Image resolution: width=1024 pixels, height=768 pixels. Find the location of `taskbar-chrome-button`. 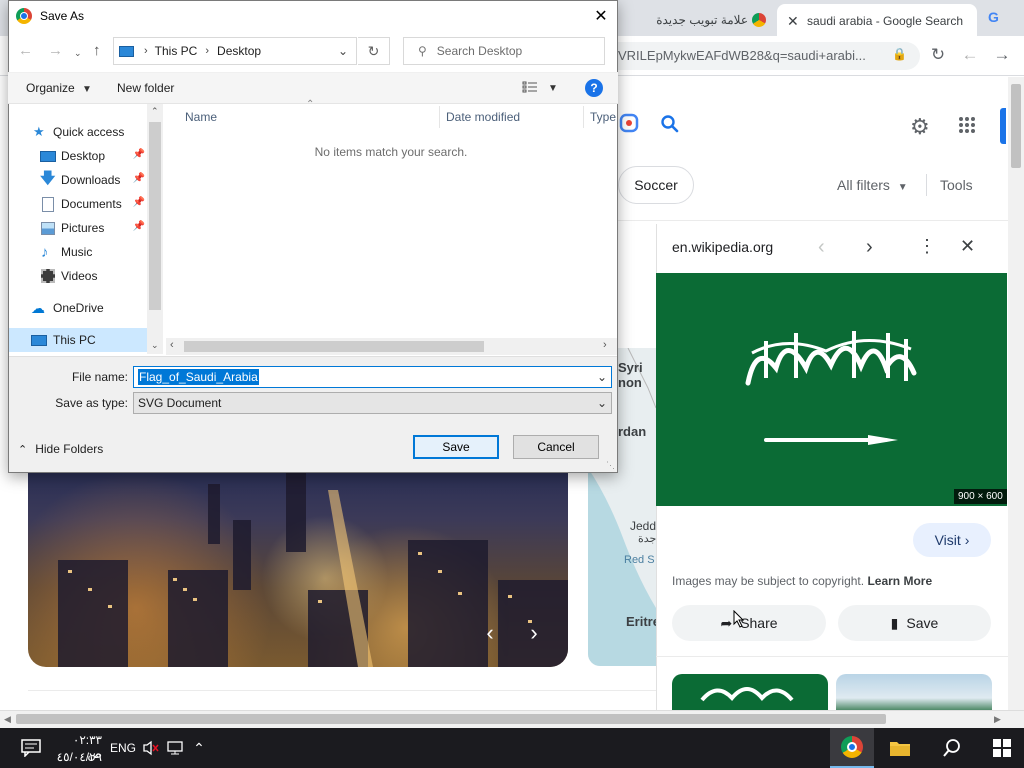

taskbar-chrome-button is located at coordinates (852, 748).